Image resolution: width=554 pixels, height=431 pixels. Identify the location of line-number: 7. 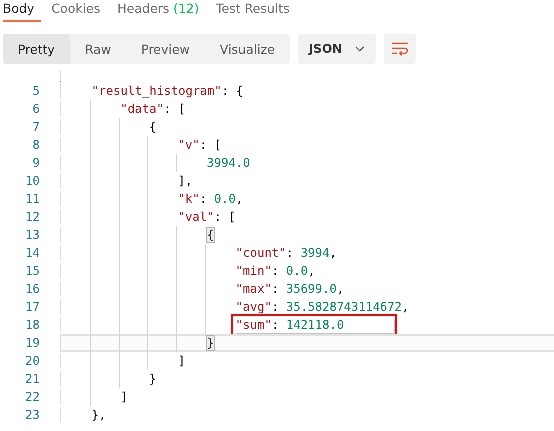
(36, 127).